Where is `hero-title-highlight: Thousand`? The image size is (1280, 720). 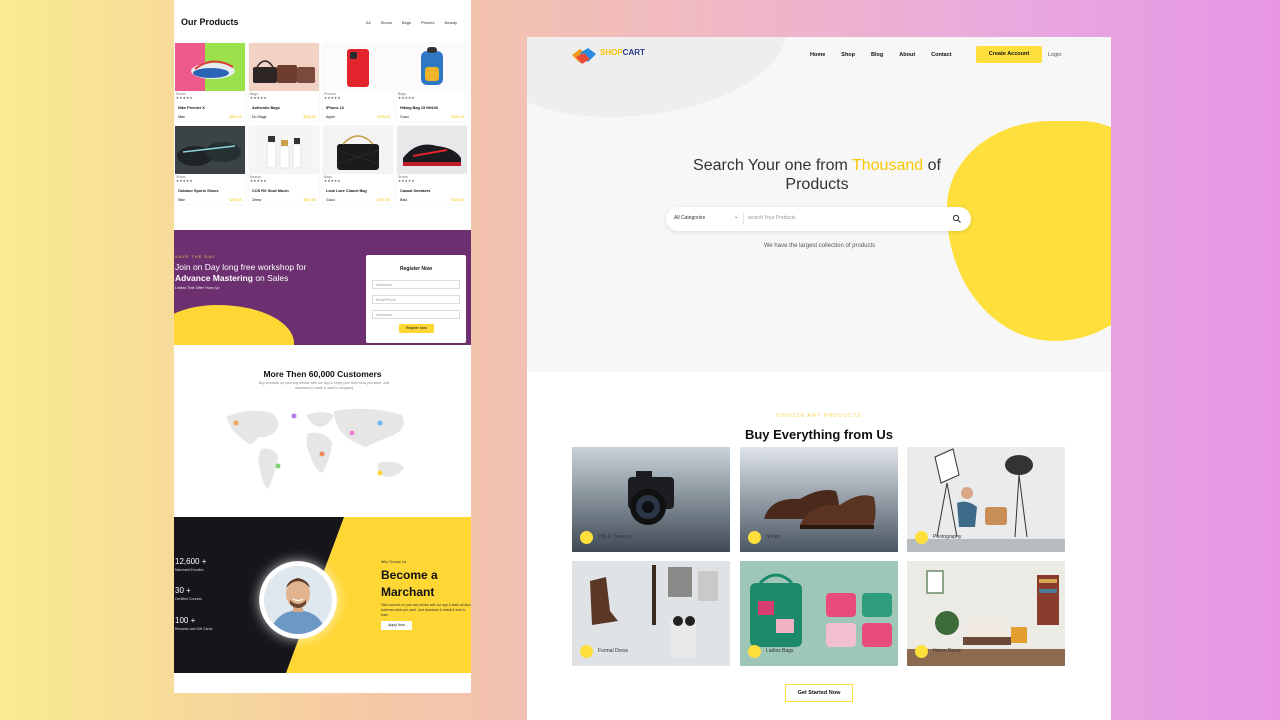 hero-title-highlight: Thousand is located at coordinates (887, 165).